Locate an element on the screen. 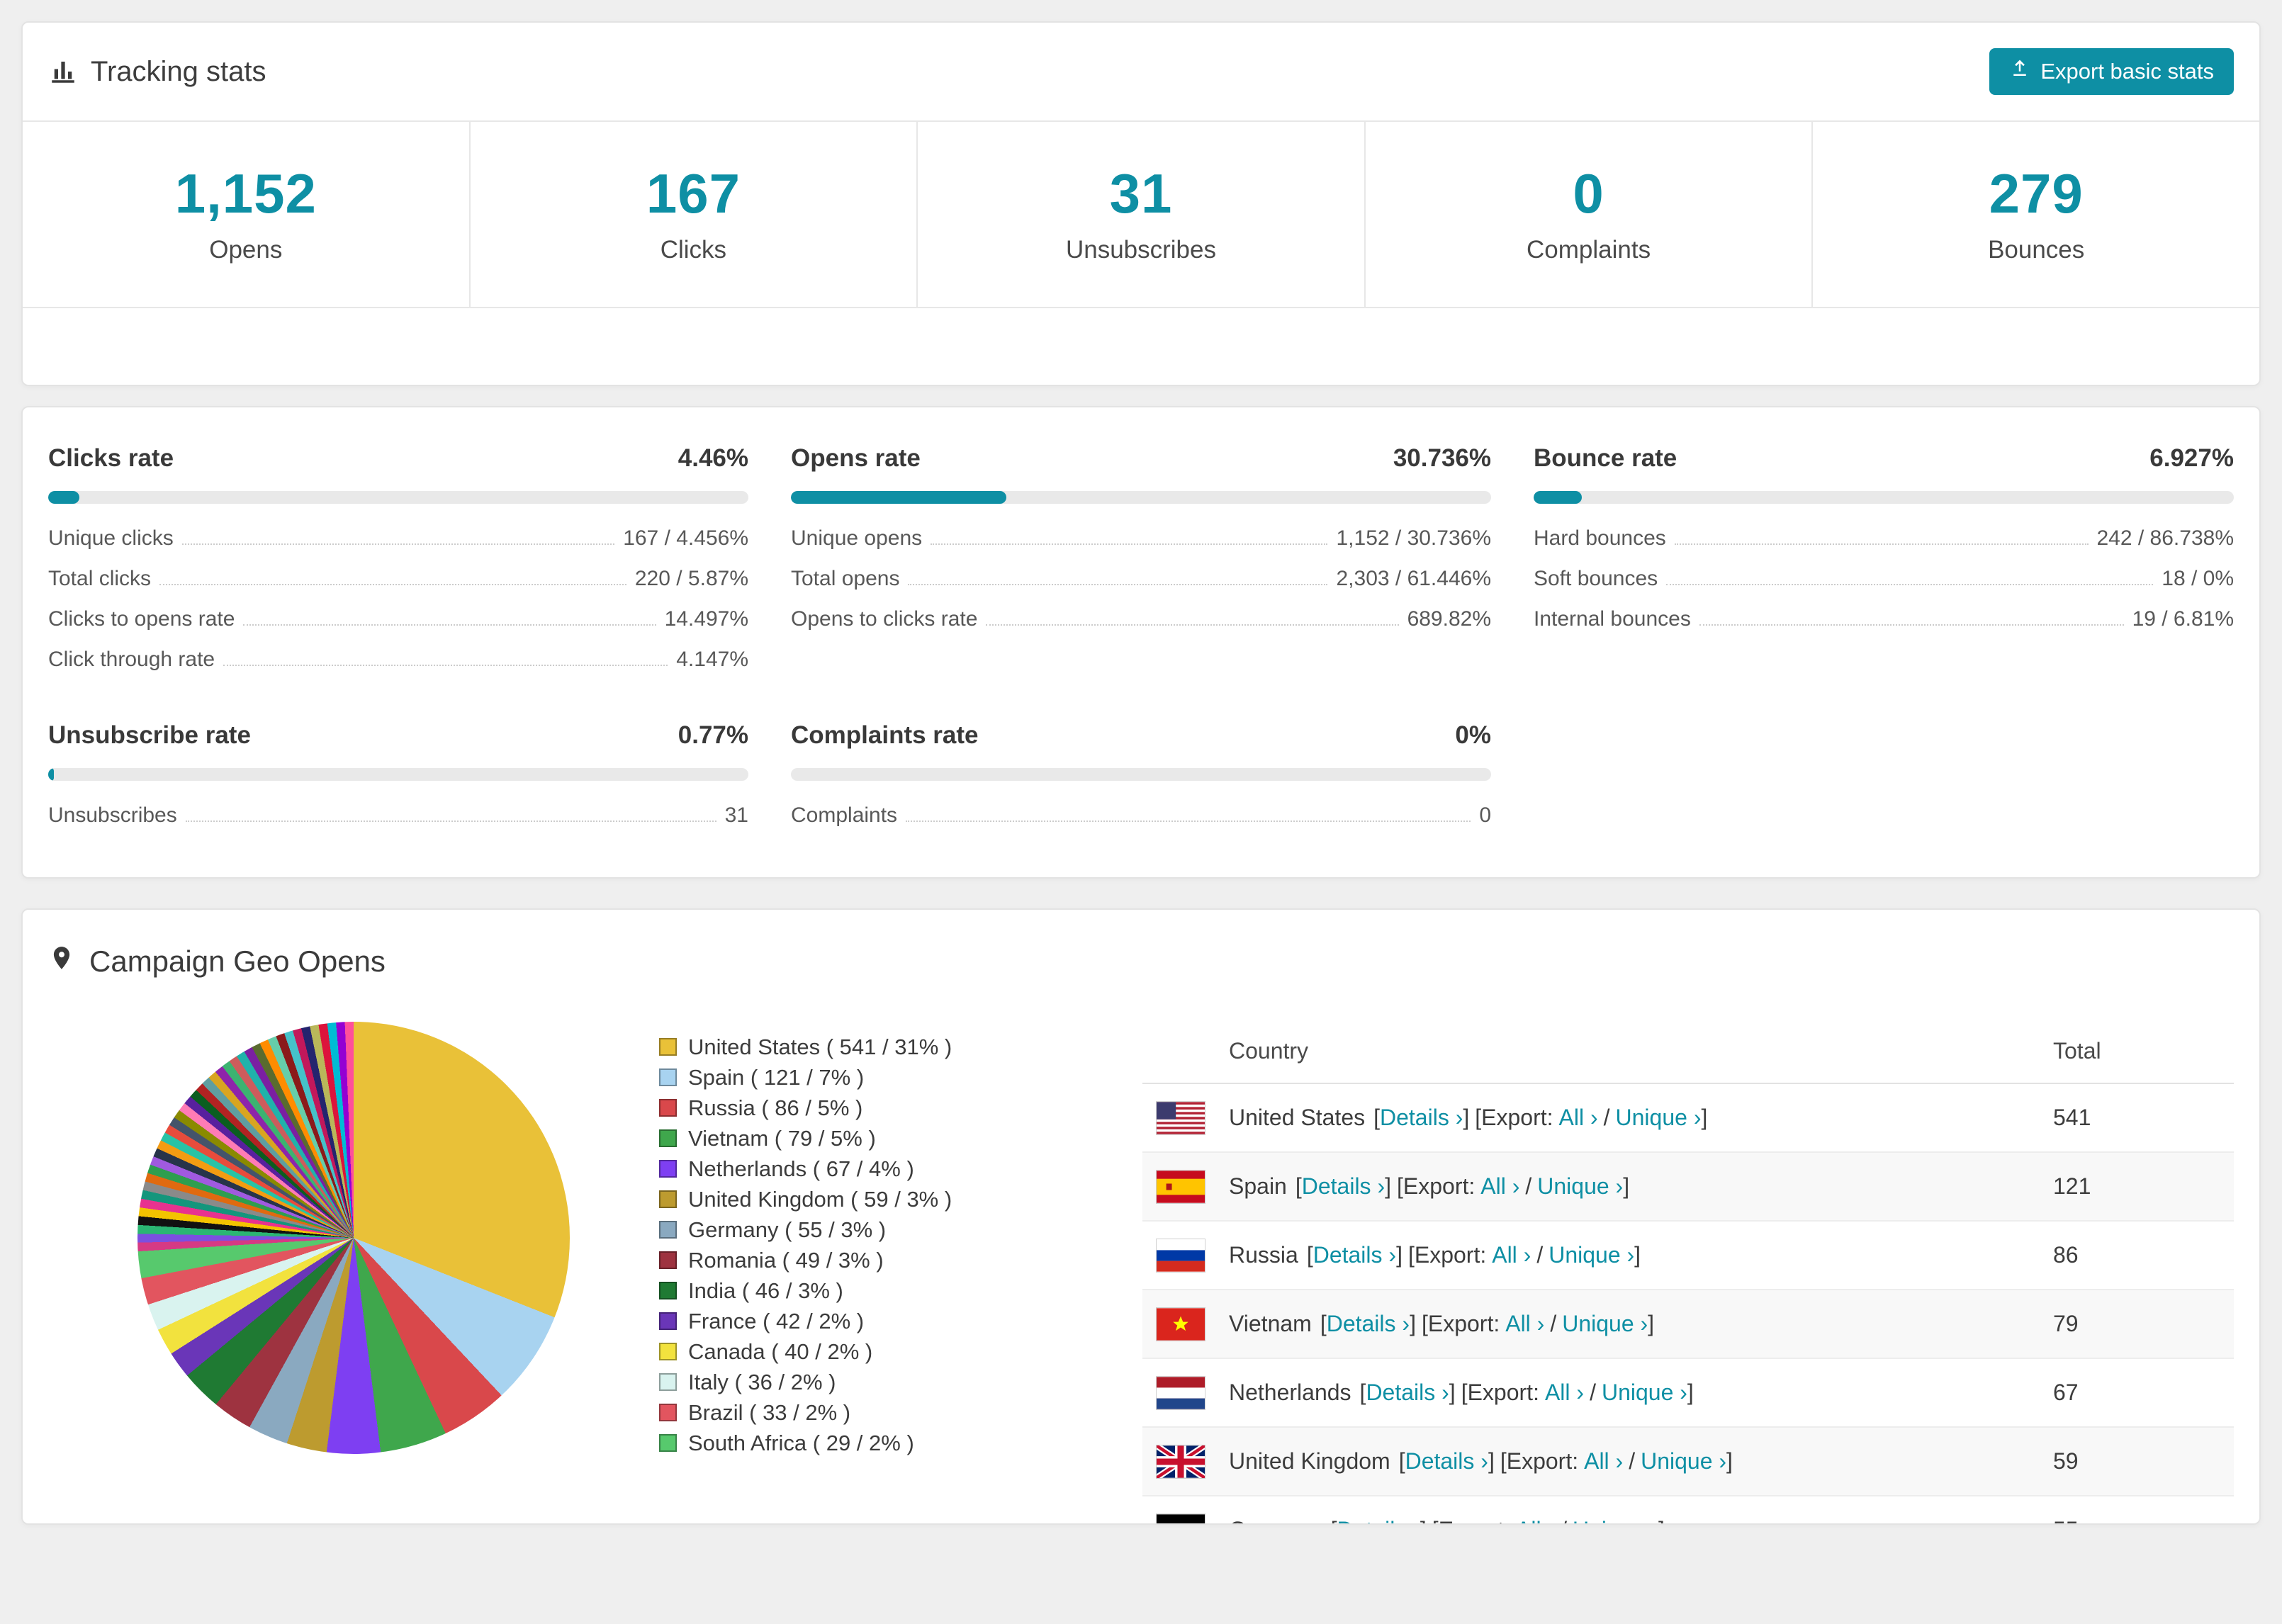 The image size is (2282, 1624). rate-detail-label: Soft bounces is located at coordinates (1596, 579).